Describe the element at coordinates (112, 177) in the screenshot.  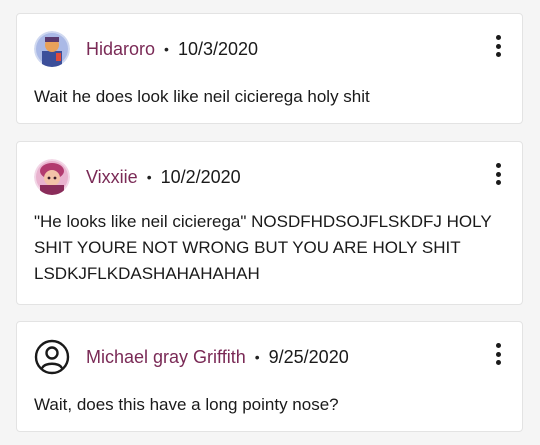
I see `author-name: Vixxiie` at that location.